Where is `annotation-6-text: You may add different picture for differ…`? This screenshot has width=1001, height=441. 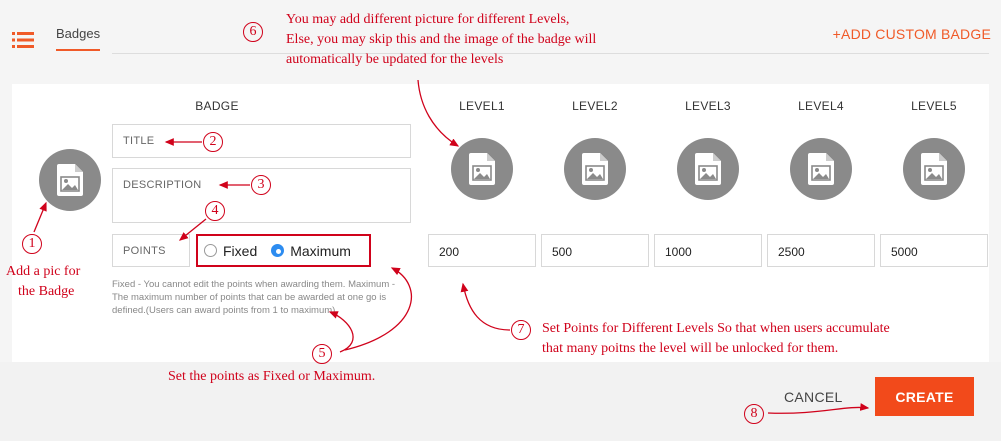
annotation-6-text: You may add different picture for differ… is located at coordinates (441, 40).